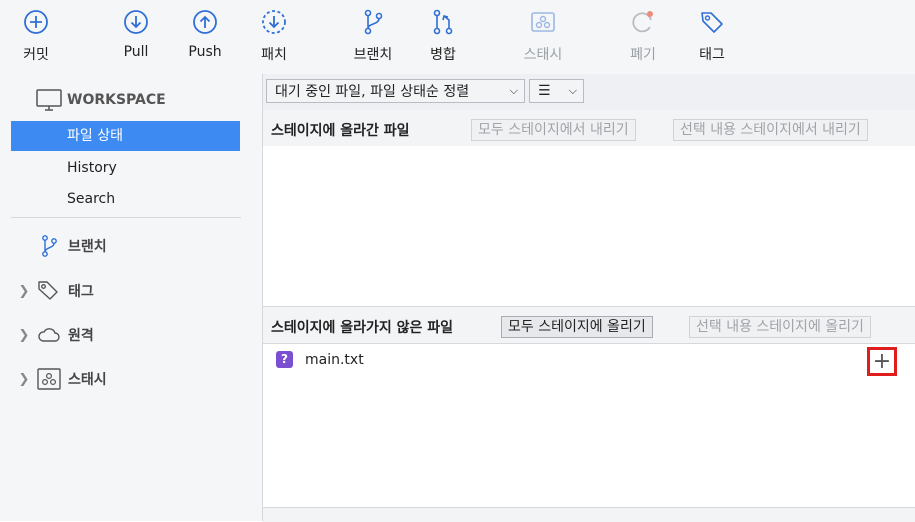 The height and width of the screenshot is (522, 915). I want to click on discard-button: 폐기, so click(643, 36).